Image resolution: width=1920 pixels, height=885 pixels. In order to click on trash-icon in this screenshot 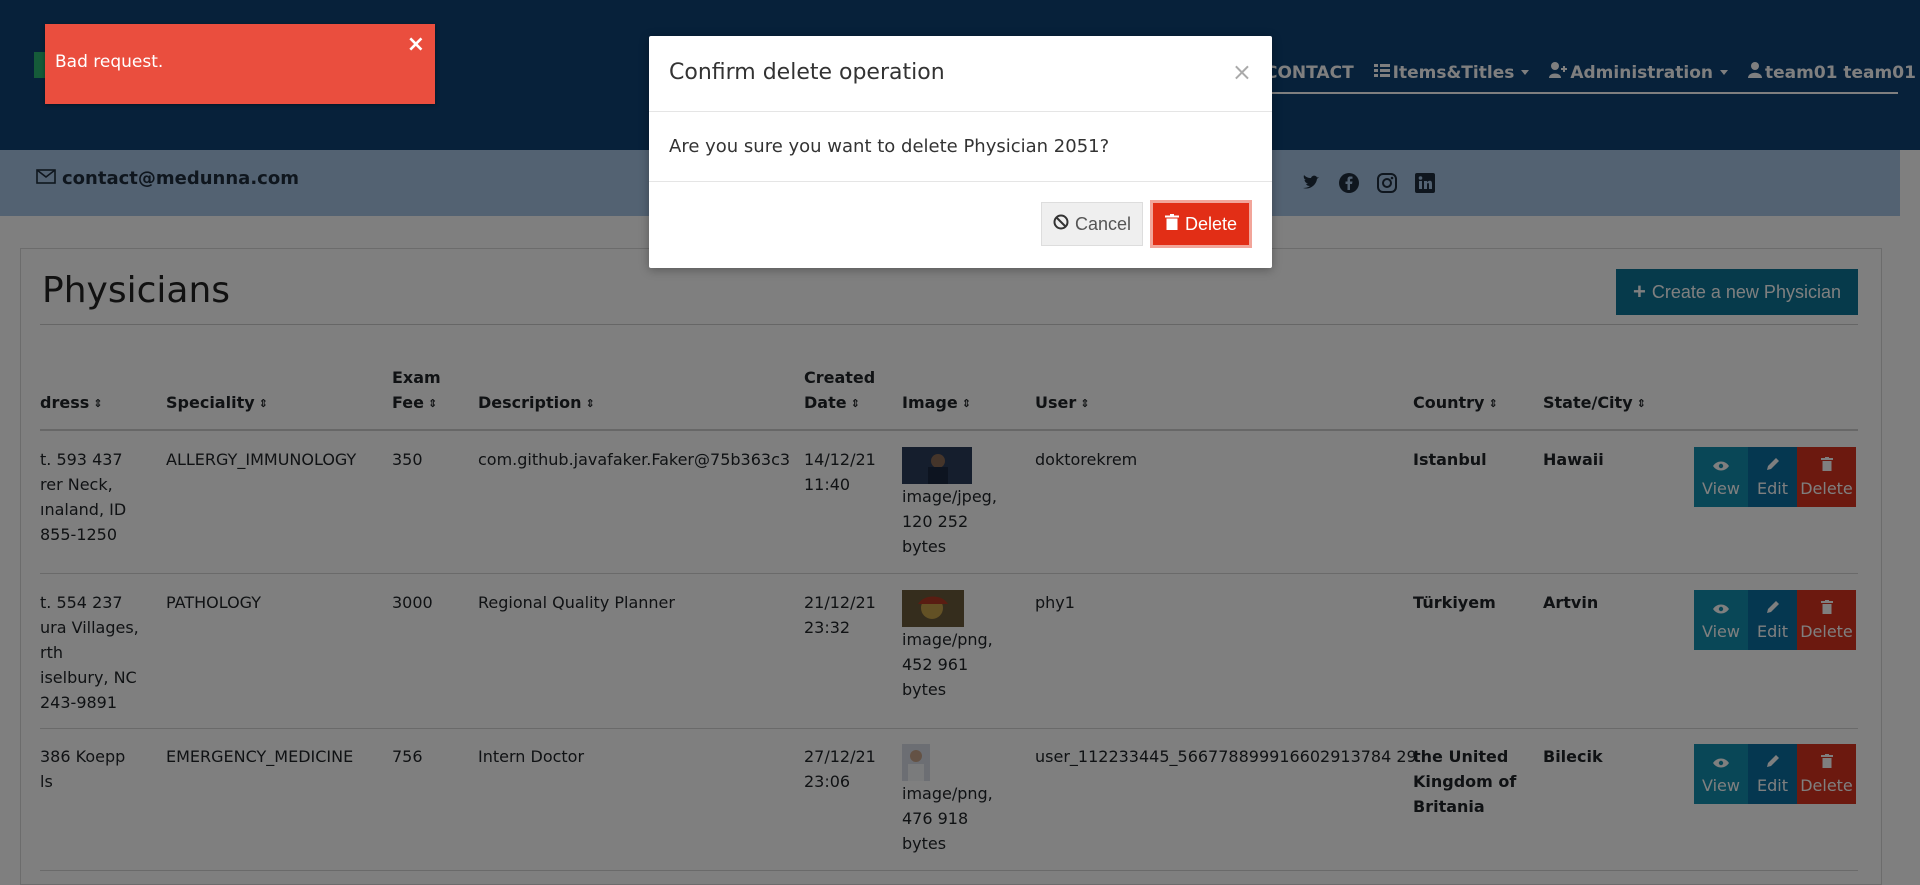, I will do `click(1171, 224)`.